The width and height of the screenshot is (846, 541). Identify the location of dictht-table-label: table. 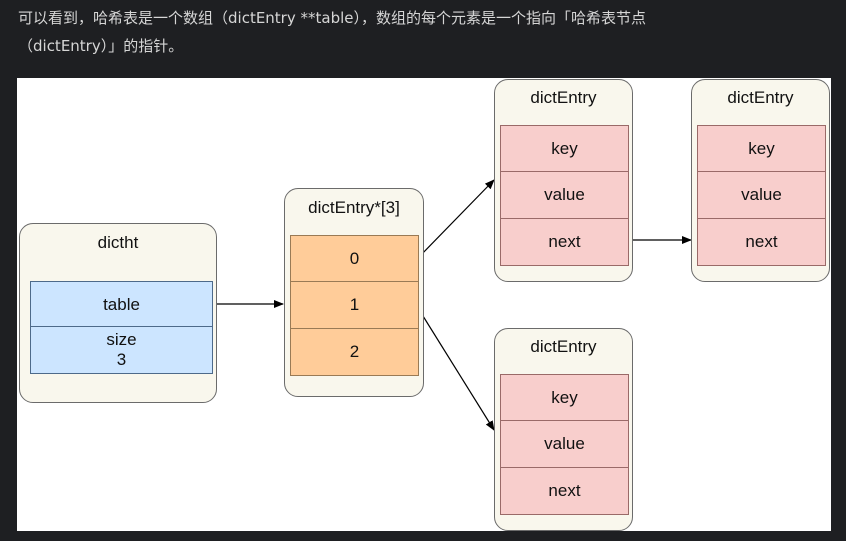
(121, 304).